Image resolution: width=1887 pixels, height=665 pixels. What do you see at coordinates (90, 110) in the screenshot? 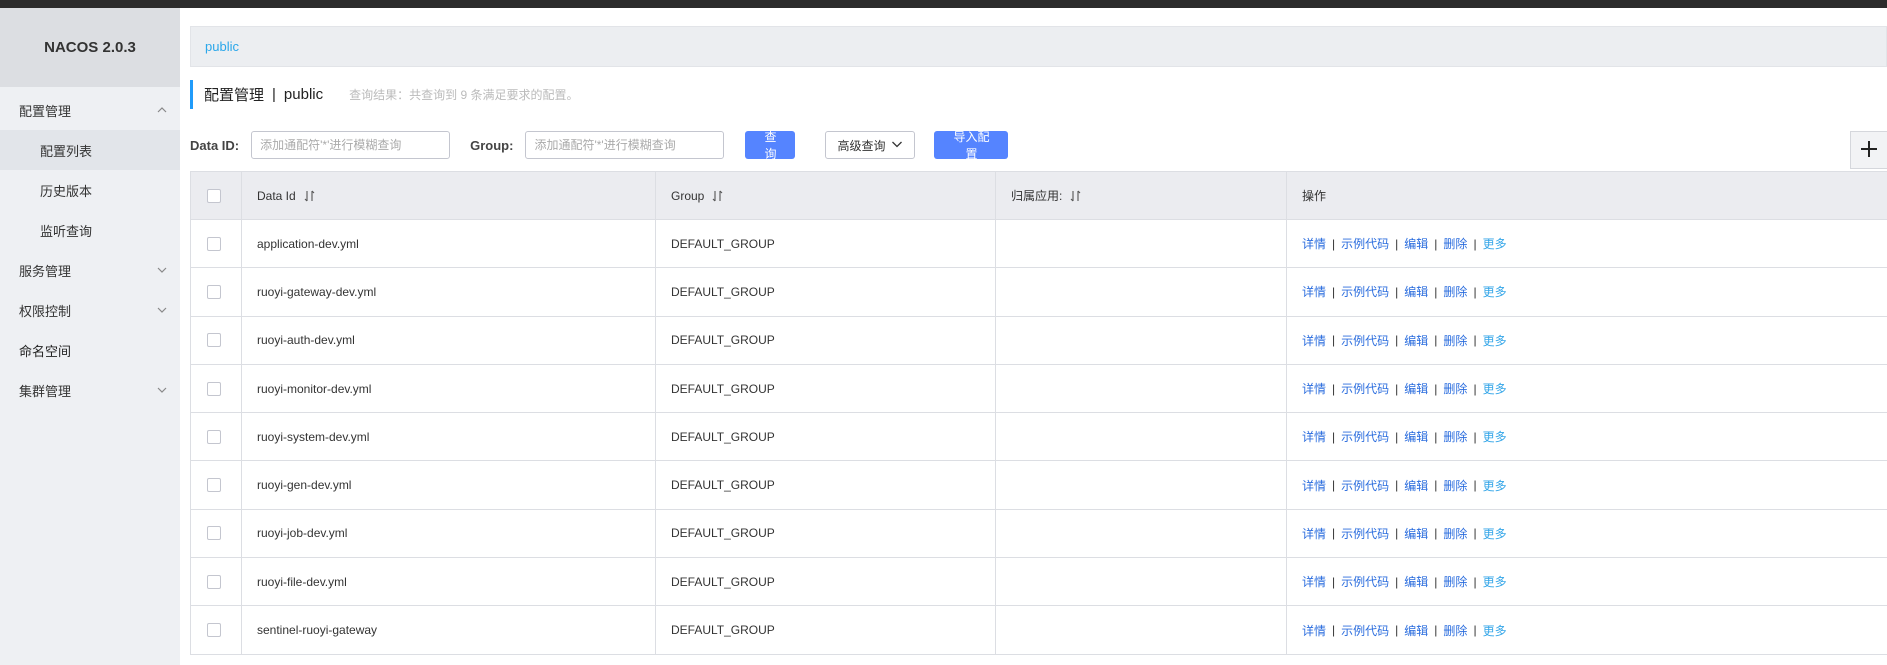
I see `sidebar-item-config-management: 配置管理` at bounding box center [90, 110].